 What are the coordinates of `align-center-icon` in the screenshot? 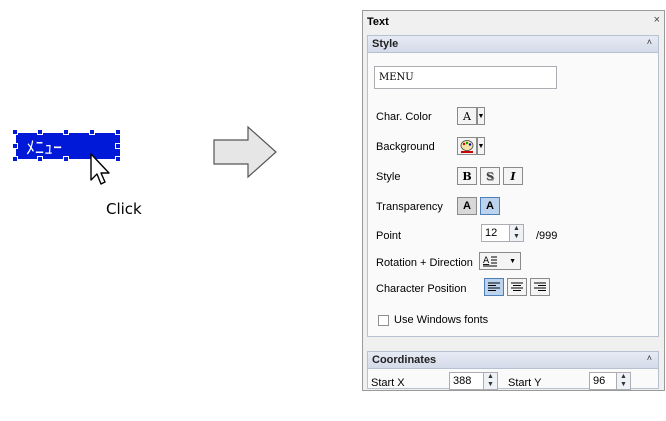 It's located at (517, 286).